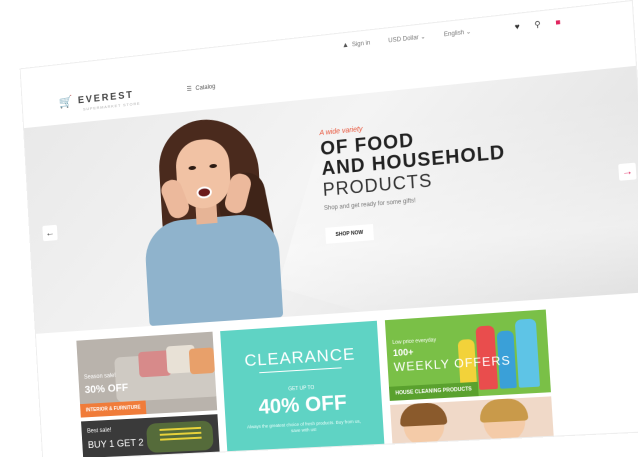 The height and width of the screenshot is (457, 638). Describe the element at coordinates (65, 102) in the screenshot. I see `cart-logo-icon: 🛒` at that location.